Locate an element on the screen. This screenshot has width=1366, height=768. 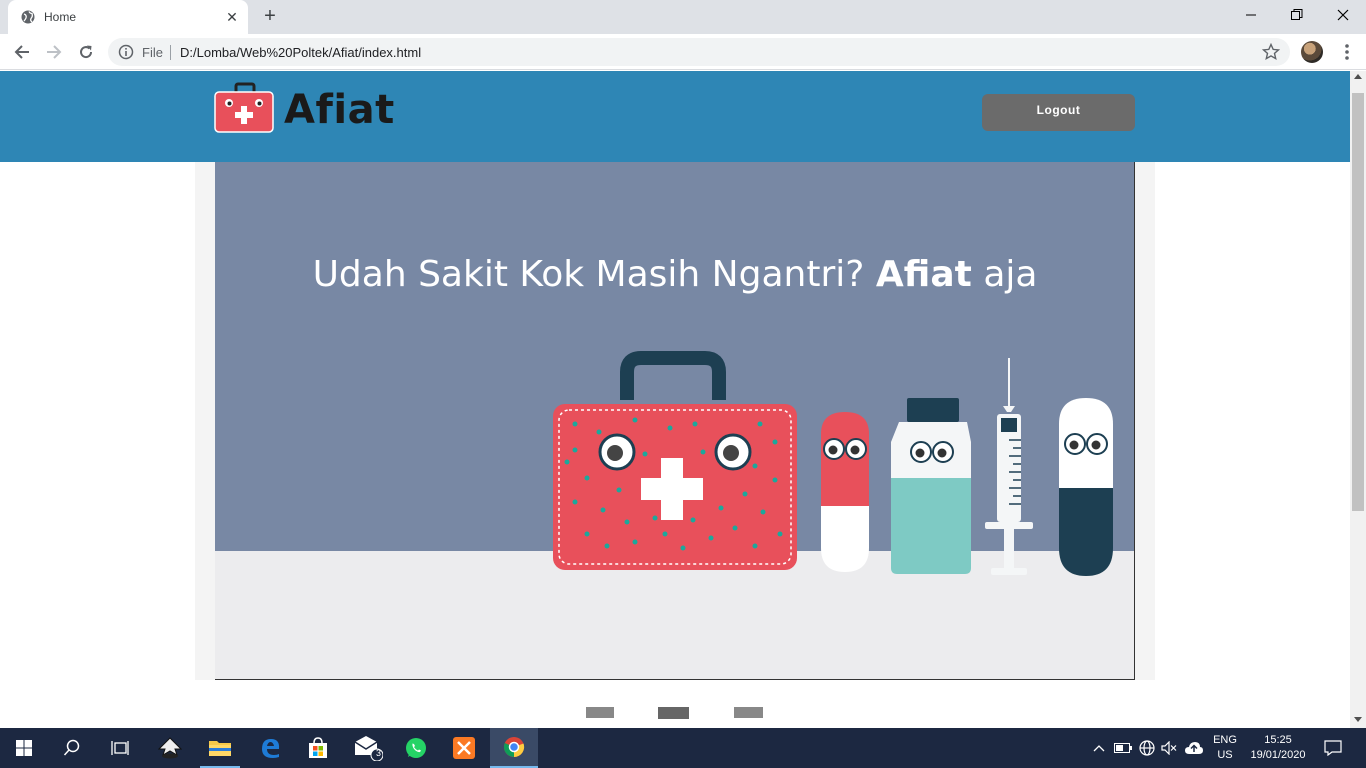
close-window-button is located at coordinates (1343, 15).